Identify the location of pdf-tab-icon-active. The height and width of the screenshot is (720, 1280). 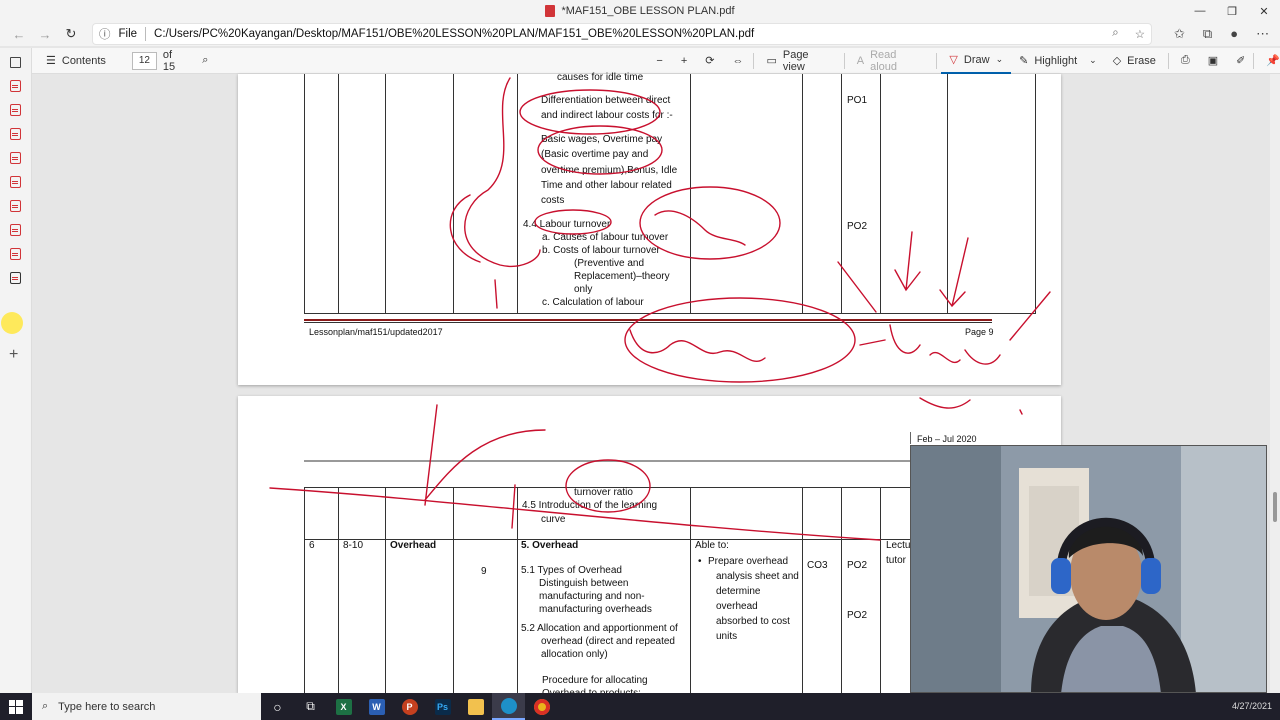
(15, 278).